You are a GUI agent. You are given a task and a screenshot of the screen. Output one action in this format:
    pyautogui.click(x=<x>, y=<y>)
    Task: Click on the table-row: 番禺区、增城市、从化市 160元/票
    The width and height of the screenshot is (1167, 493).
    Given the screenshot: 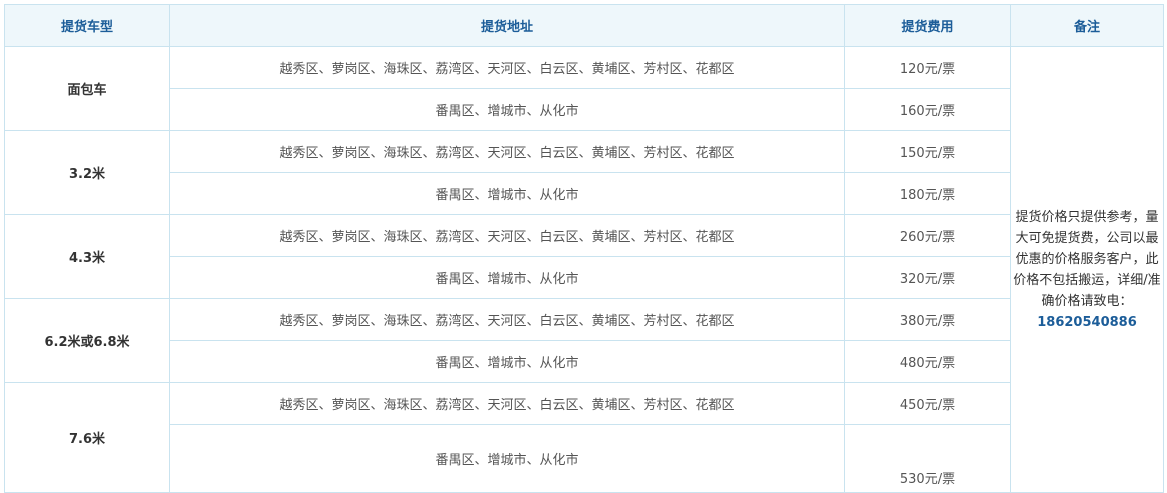 What is the action you would take?
    pyautogui.click(x=584, y=109)
    